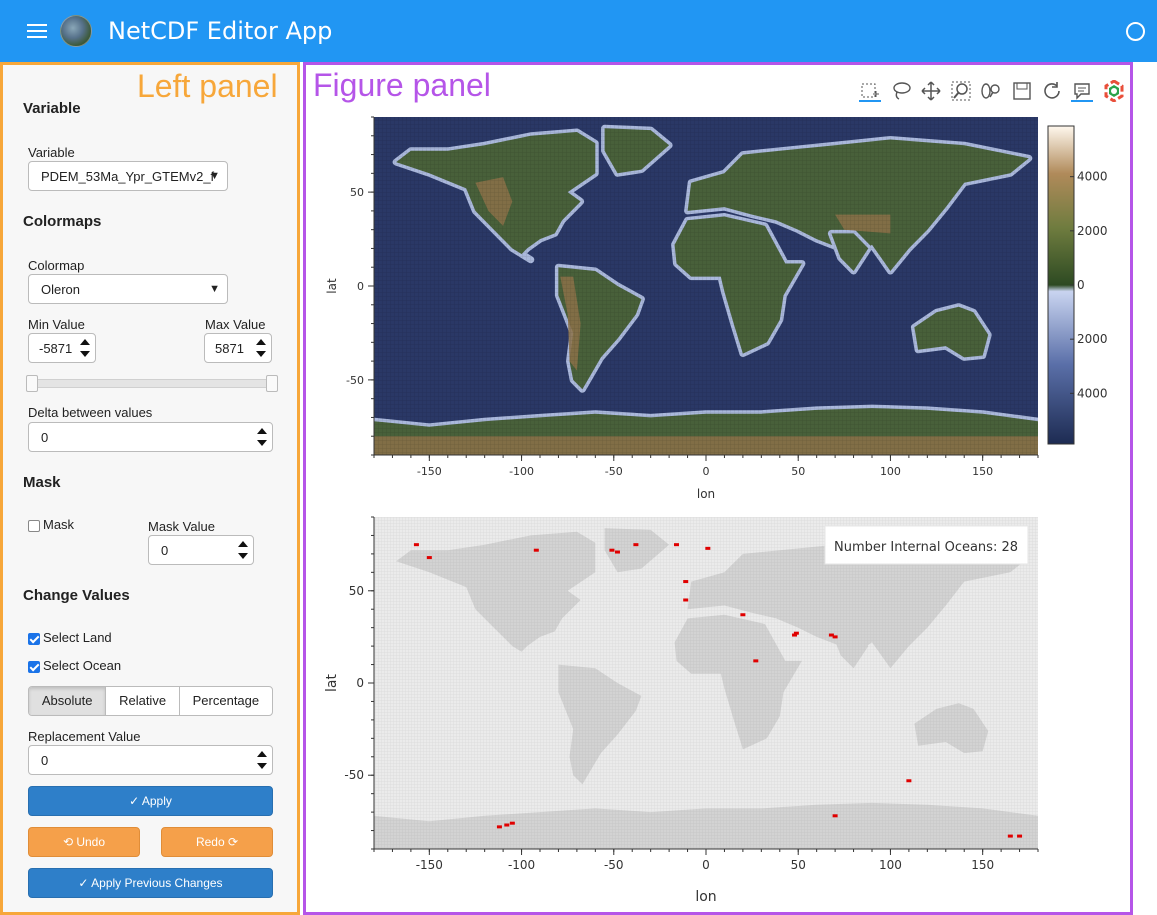 The height and width of the screenshot is (915, 1157). Describe the element at coordinates (32, 383) in the screenshot. I see `range-slider-low-handle` at that location.